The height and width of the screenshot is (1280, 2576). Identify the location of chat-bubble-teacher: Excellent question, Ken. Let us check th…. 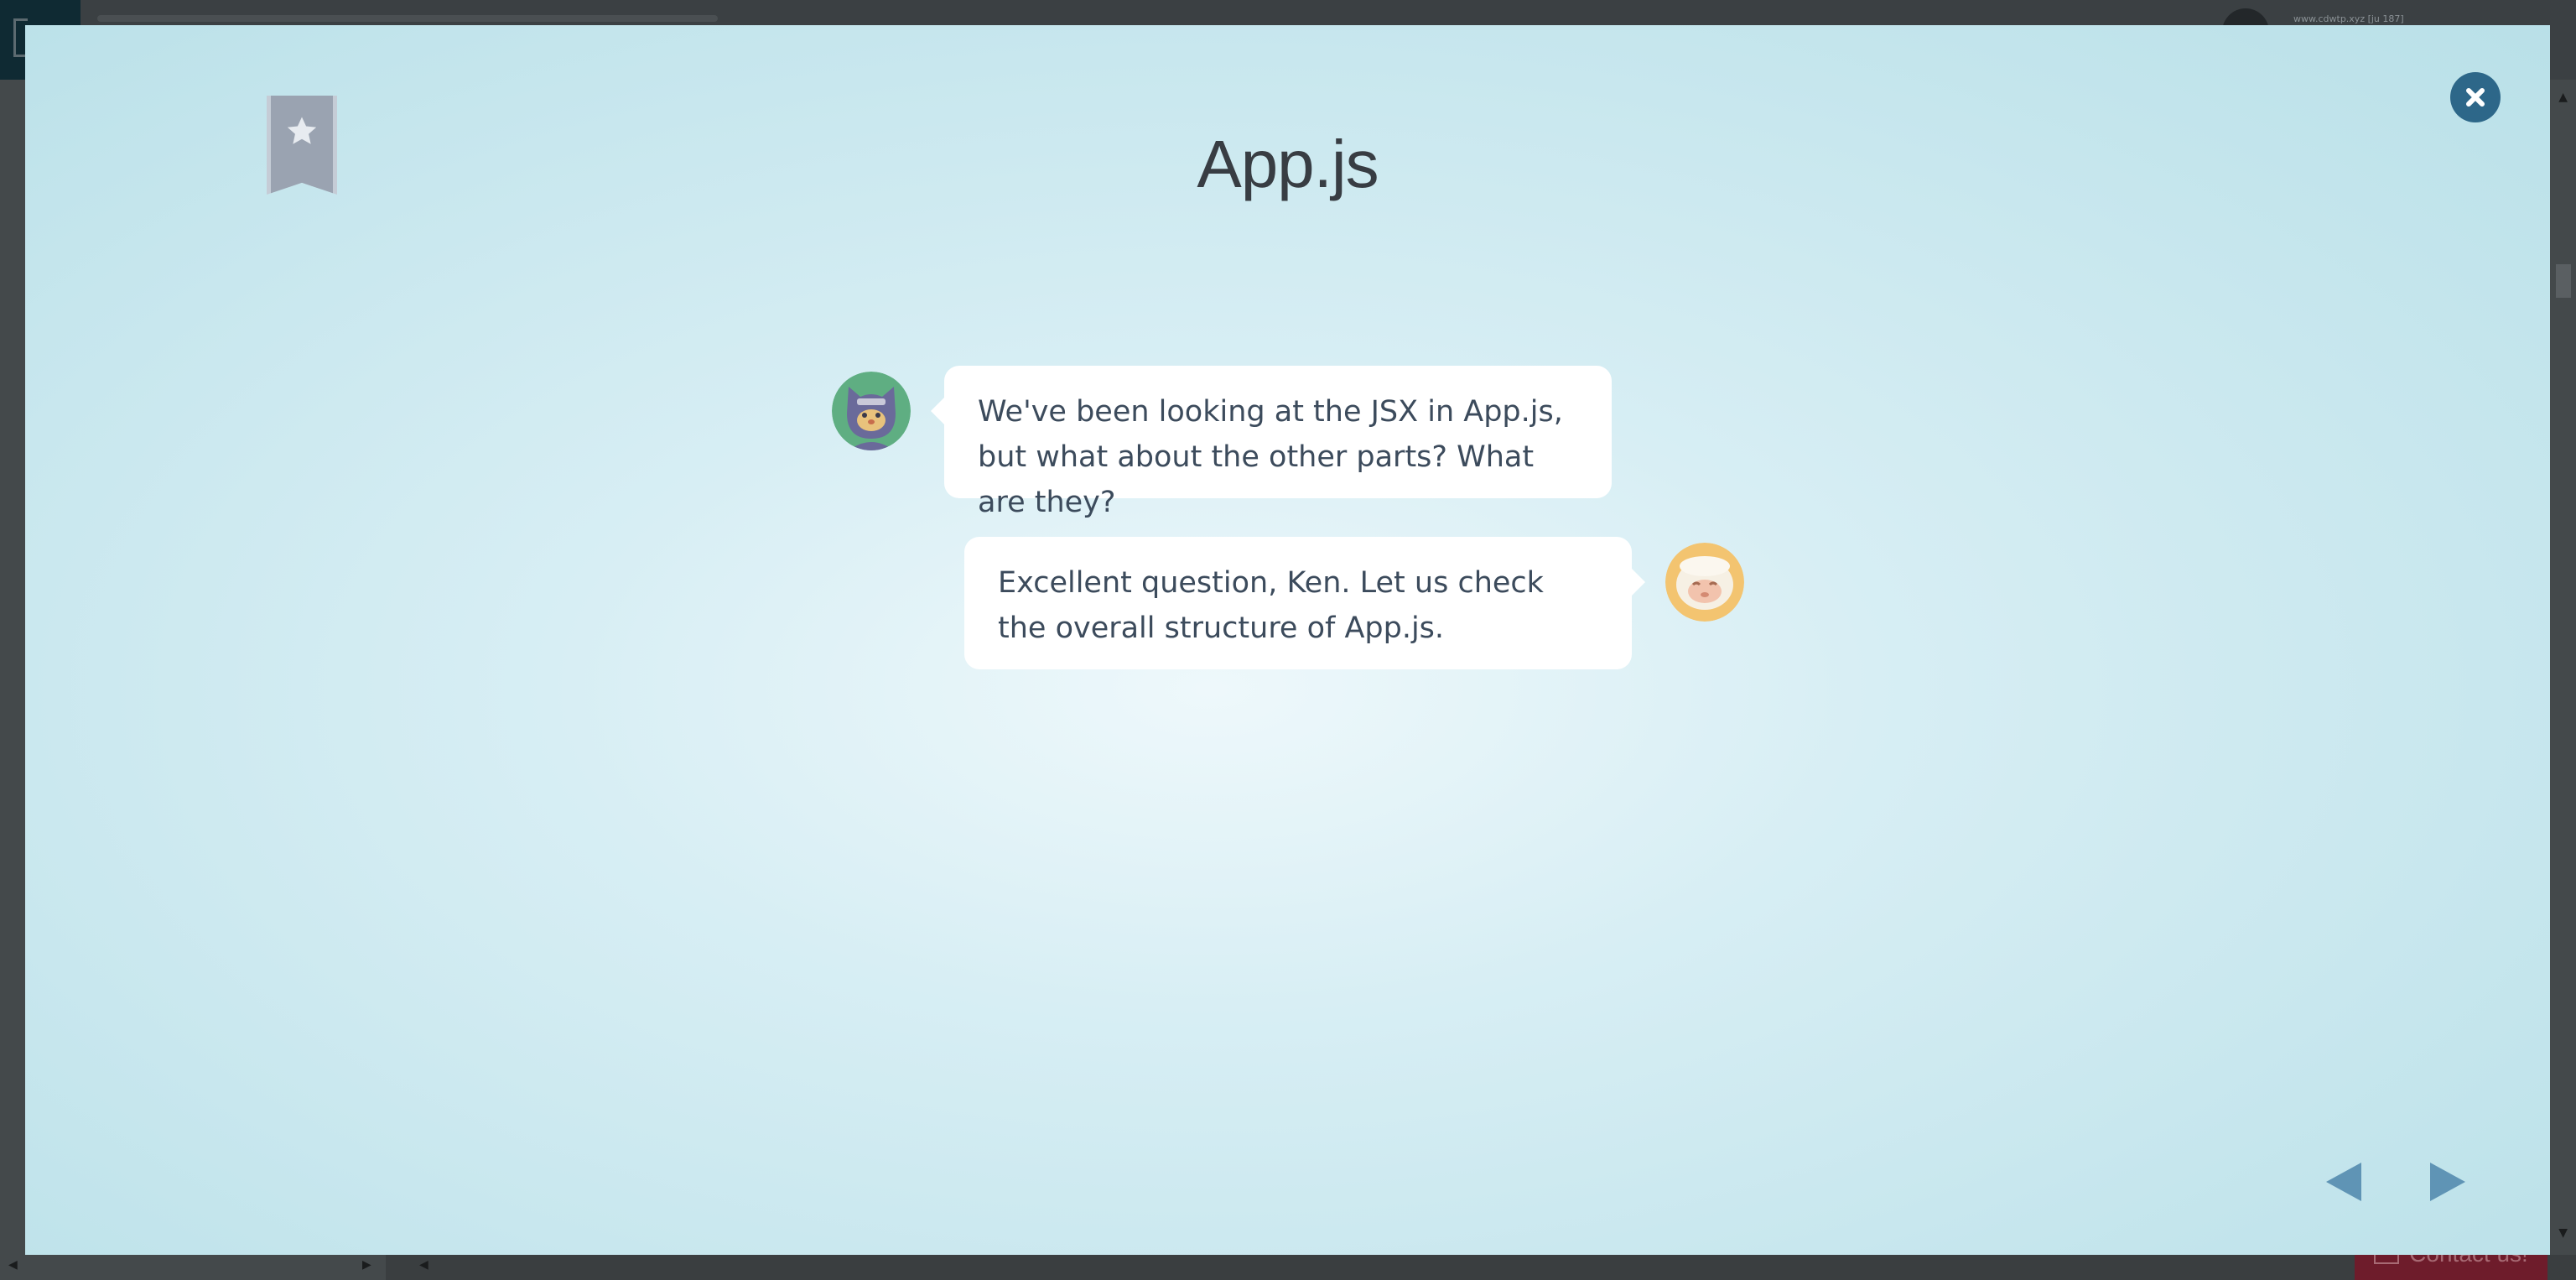
(1304, 603).